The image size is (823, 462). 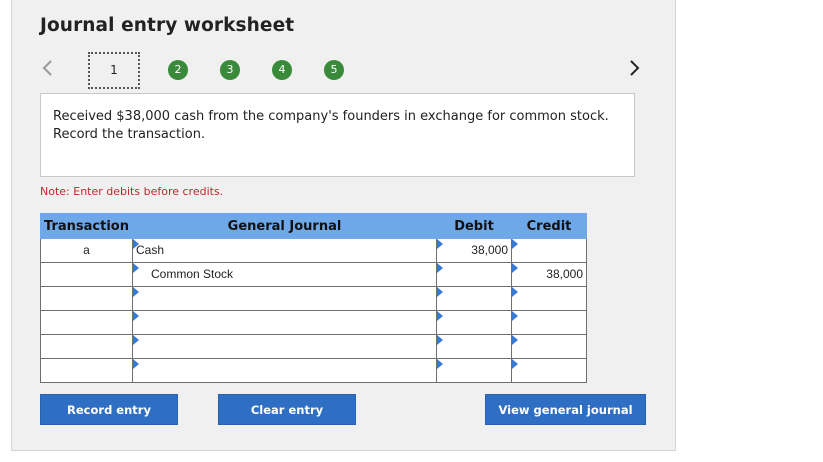 I want to click on transaction-cell: a, so click(x=86, y=250).